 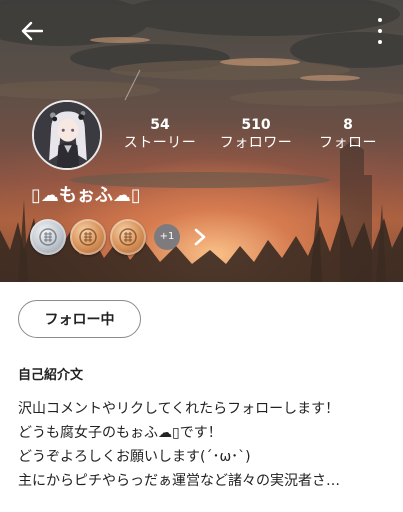 I want to click on more-options-button, so click(x=380, y=31).